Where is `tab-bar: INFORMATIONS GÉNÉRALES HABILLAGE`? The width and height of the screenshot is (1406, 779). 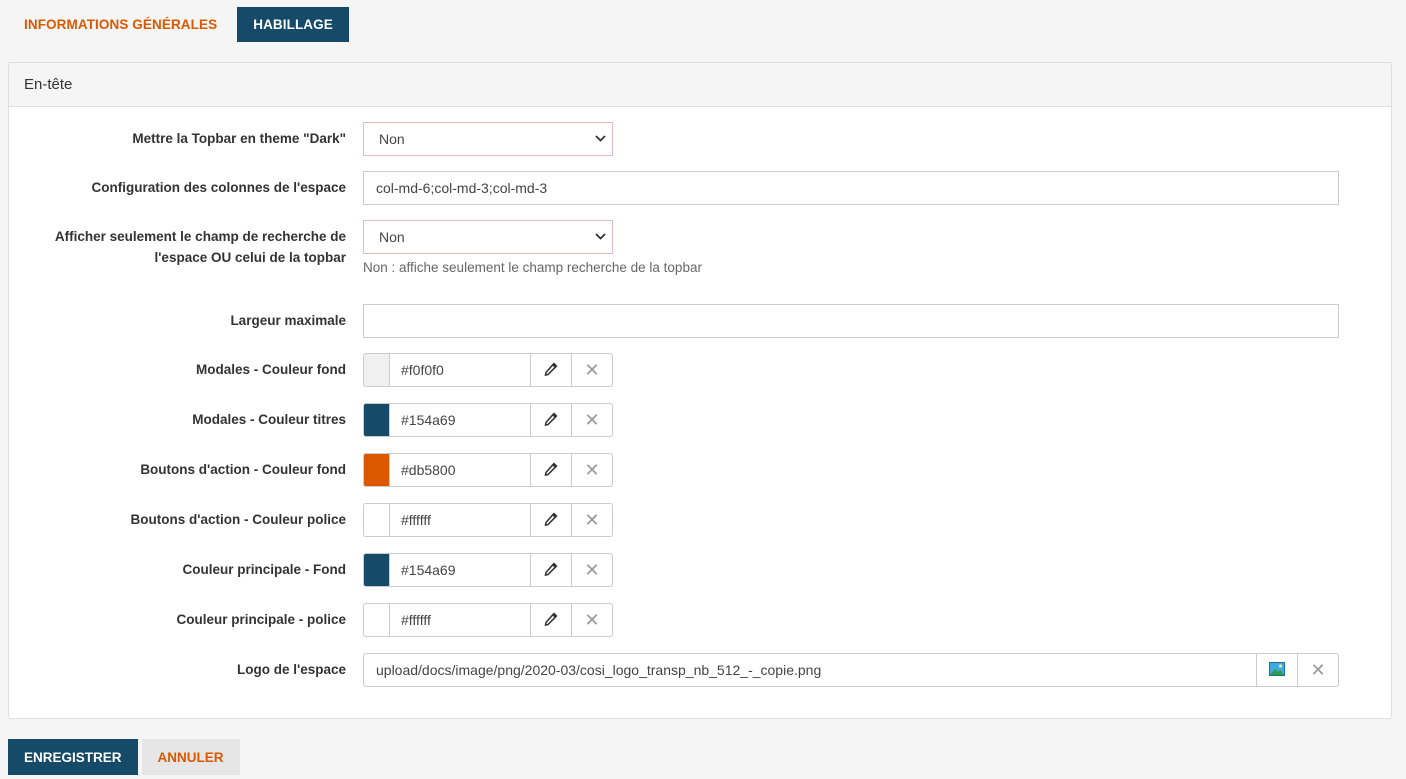
tab-bar: INFORMATIONS GÉNÉRALES HABILLAGE is located at coordinates (178, 24).